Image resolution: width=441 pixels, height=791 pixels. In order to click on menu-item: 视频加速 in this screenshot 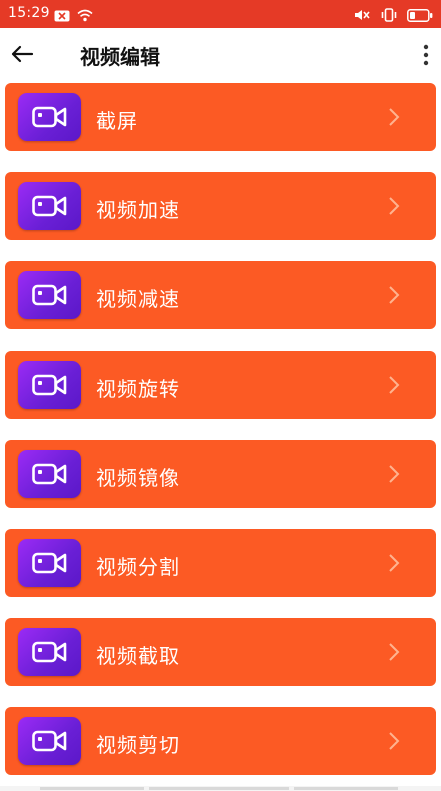, I will do `click(220, 206)`.